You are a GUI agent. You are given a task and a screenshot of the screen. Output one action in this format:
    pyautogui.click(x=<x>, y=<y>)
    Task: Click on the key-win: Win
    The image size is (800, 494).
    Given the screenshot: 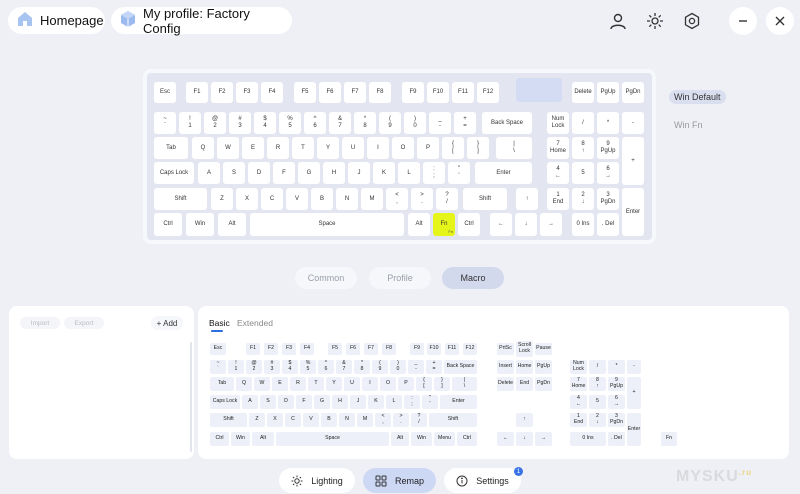 What is the action you would take?
    pyautogui.click(x=240, y=439)
    